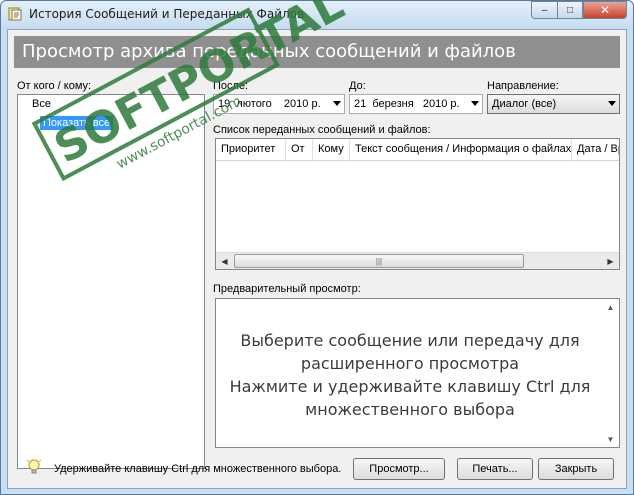 The height and width of the screenshot is (495, 634). Describe the element at coordinates (77, 123) in the screenshot. I see `contact-item-show-all: Показать все` at that location.